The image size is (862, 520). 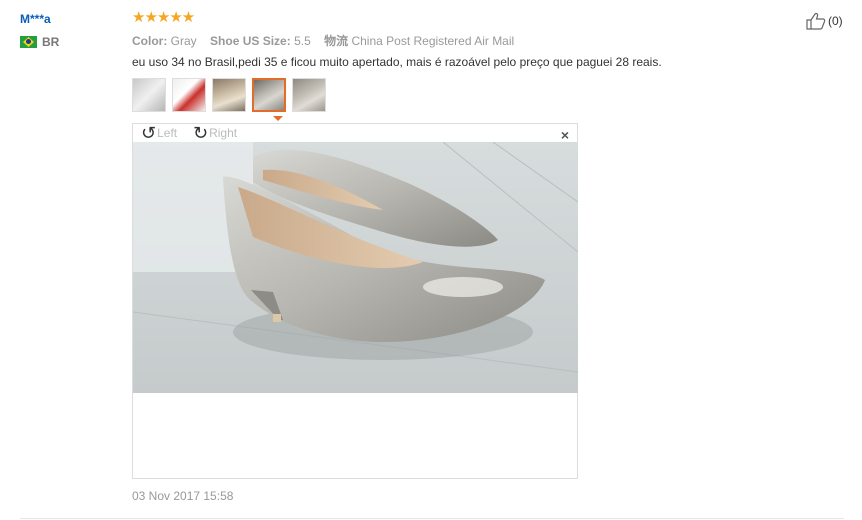 I want to click on review-date: 03 Nov 2017 15:58, so click(x=183, y=496).